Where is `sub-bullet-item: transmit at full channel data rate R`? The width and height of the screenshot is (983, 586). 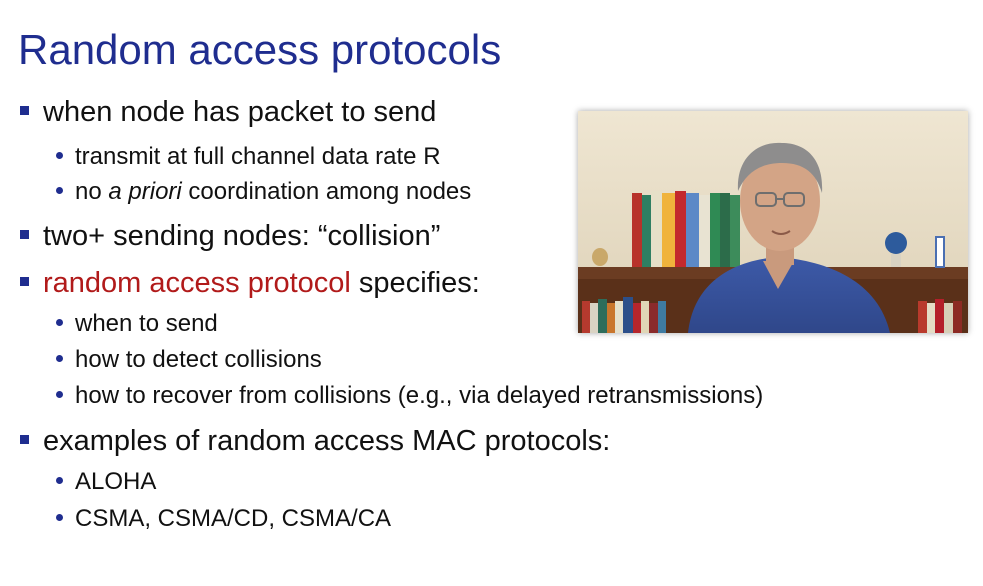 sub-bullet-item: transmit at full channel data rate R is located at coordinates (248, 157).